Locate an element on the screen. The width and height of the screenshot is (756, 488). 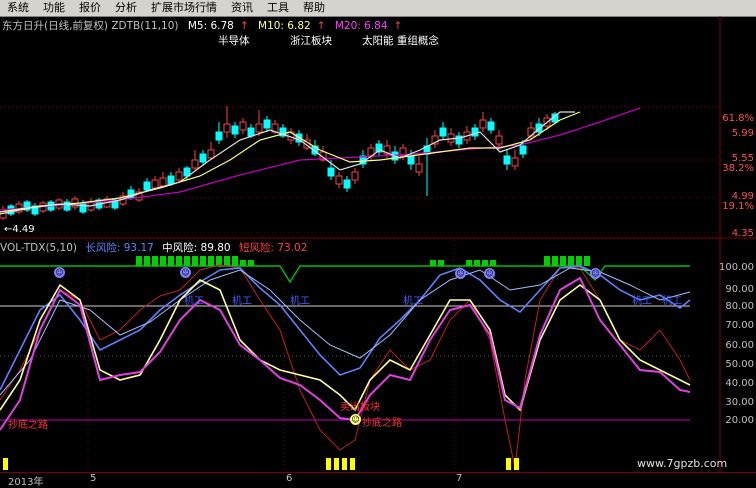
price-label-435: 4.35 is located at coordinates (742, 233).